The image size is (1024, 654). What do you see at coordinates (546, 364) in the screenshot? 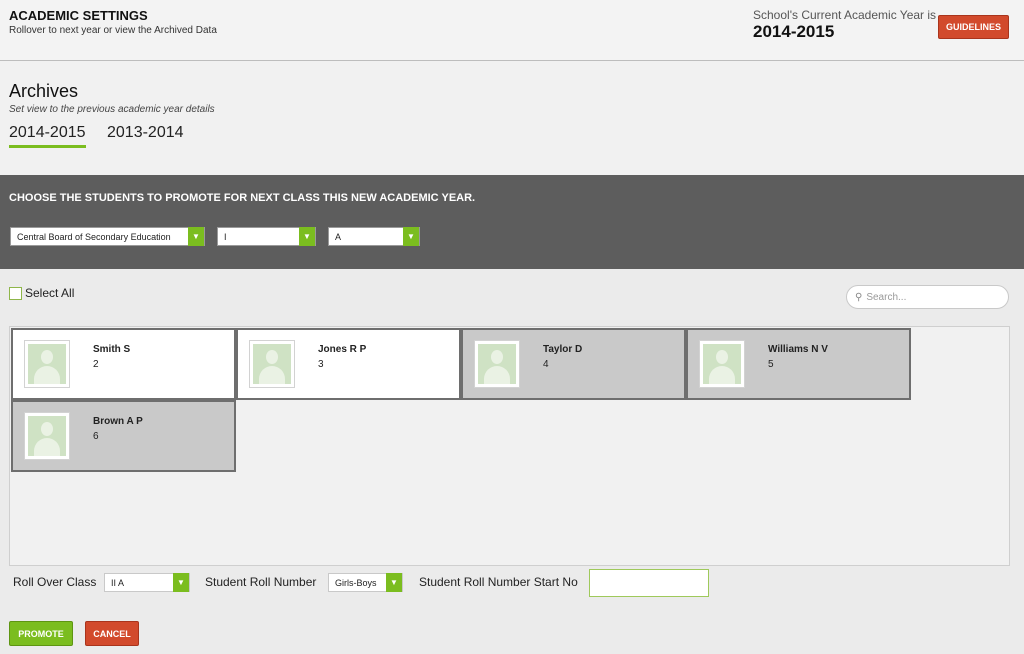
I see `student-roll: 4` at bounding box center [546, 364].